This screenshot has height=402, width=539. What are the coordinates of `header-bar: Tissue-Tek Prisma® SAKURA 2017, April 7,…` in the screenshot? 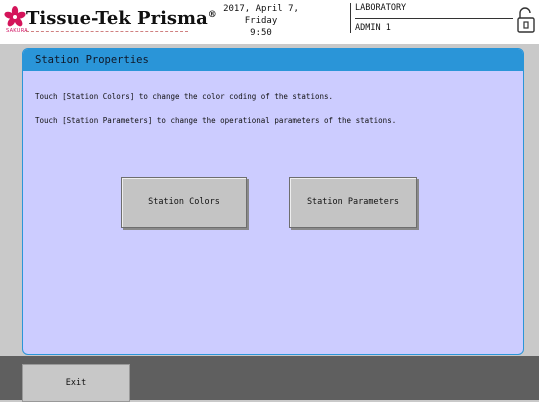 It's located at (269, 22).